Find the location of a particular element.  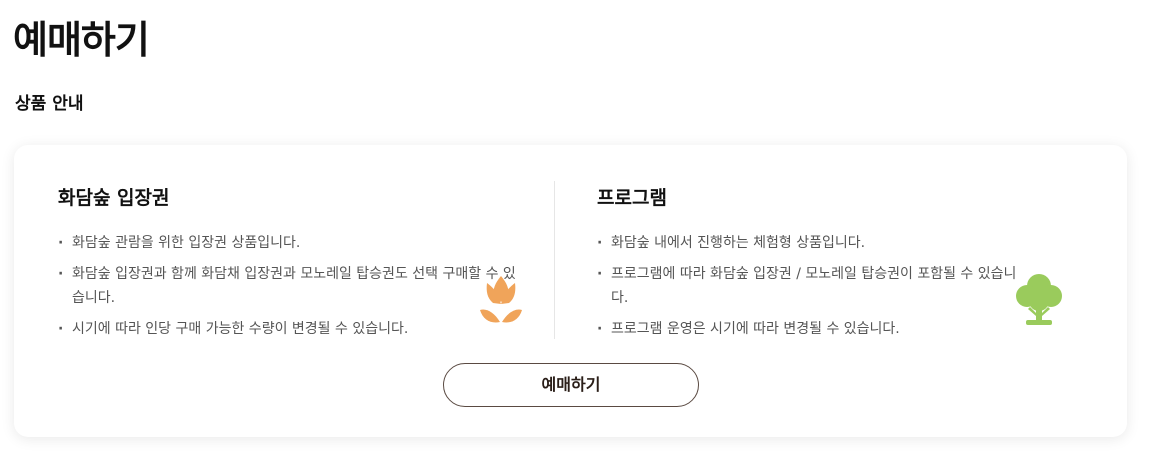

description-item: 프로그램에 따라 화담숲 입장권 / 모노레일 탑승권이 포함될 수 있습니다. is located at coordinates (807, 286).